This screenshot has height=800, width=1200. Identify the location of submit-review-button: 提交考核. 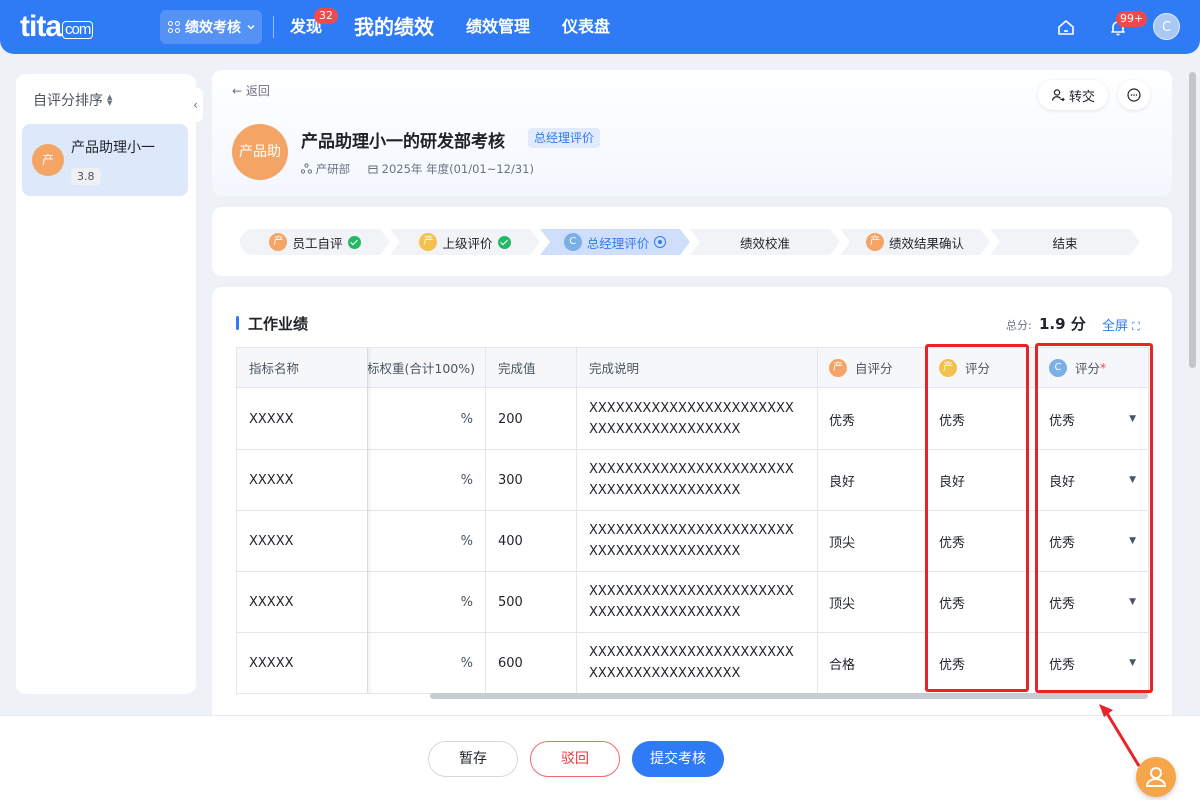
(678, 759).